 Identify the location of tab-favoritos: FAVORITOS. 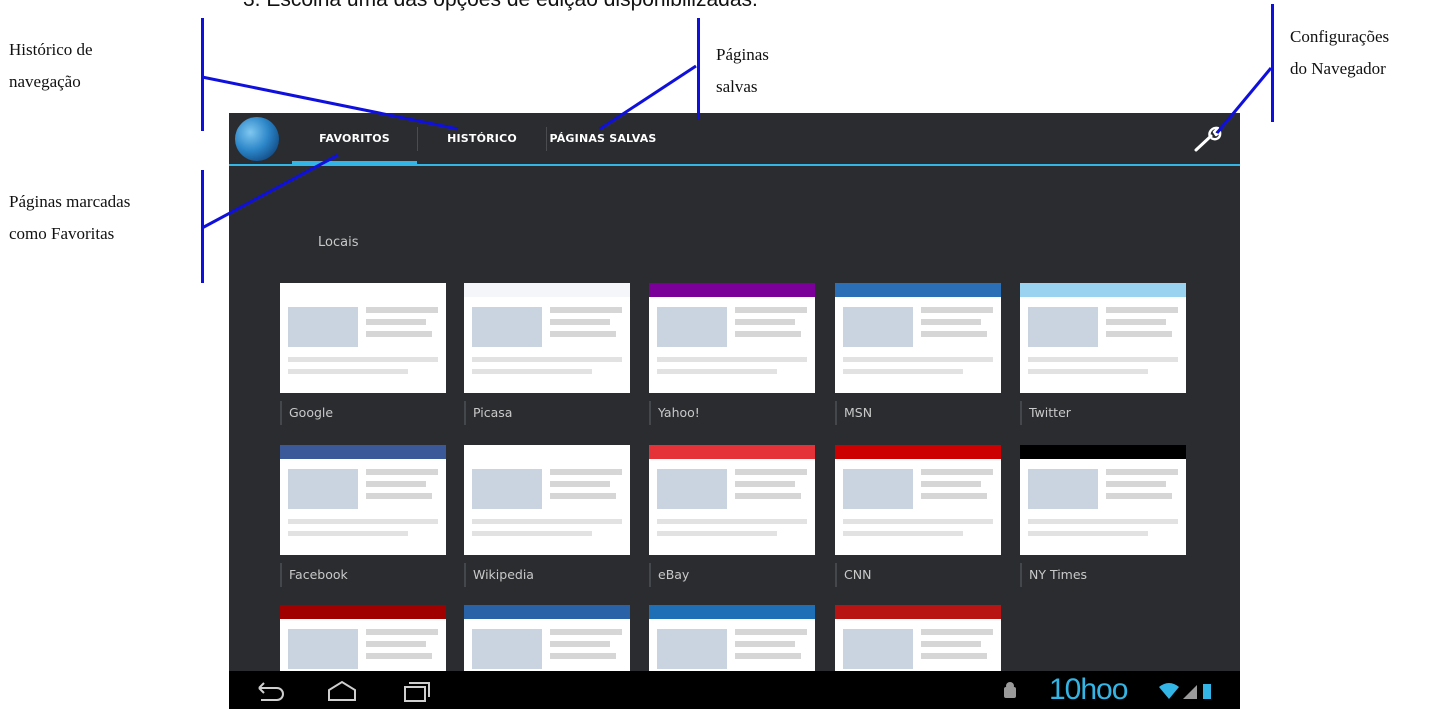
(354, 139).